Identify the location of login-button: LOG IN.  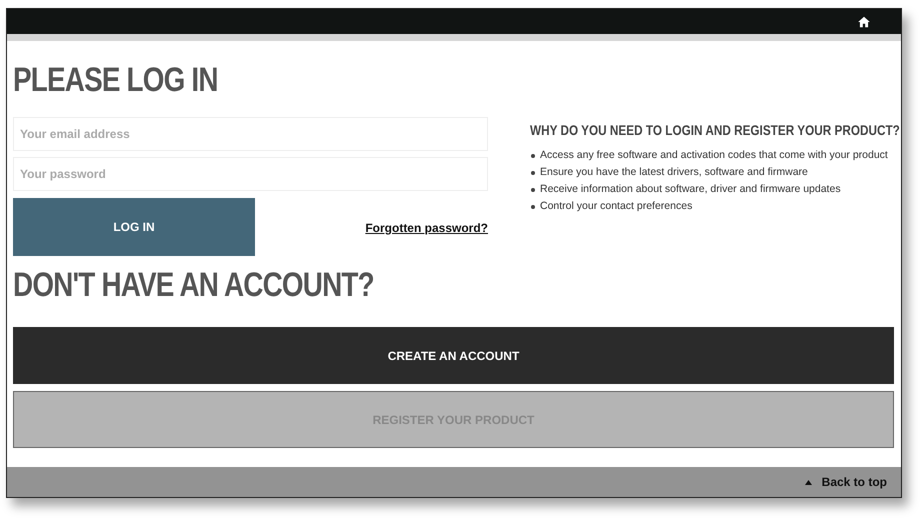
(134, 227).